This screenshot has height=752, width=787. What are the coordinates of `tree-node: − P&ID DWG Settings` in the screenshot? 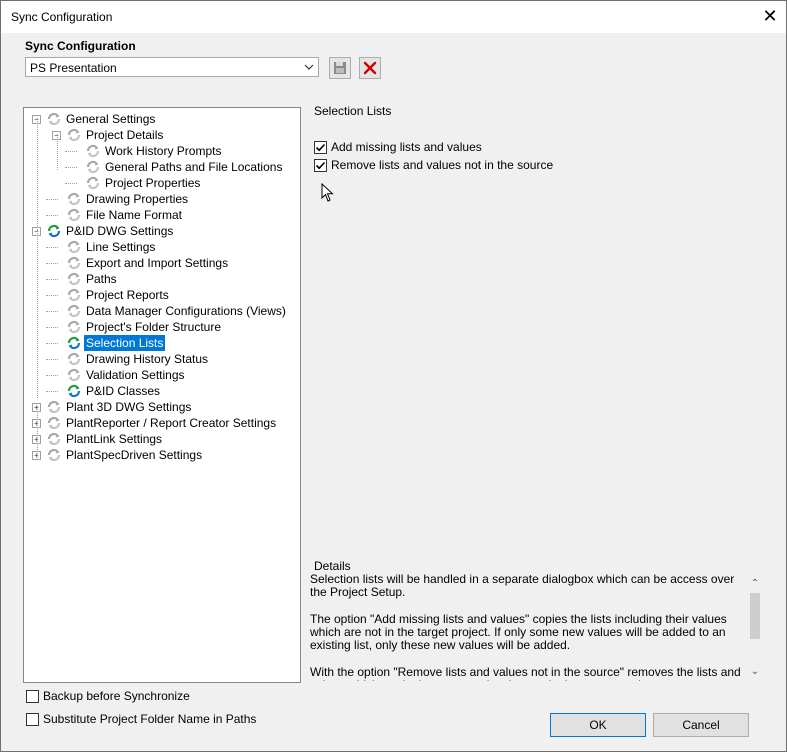 It's located at (159, 231).